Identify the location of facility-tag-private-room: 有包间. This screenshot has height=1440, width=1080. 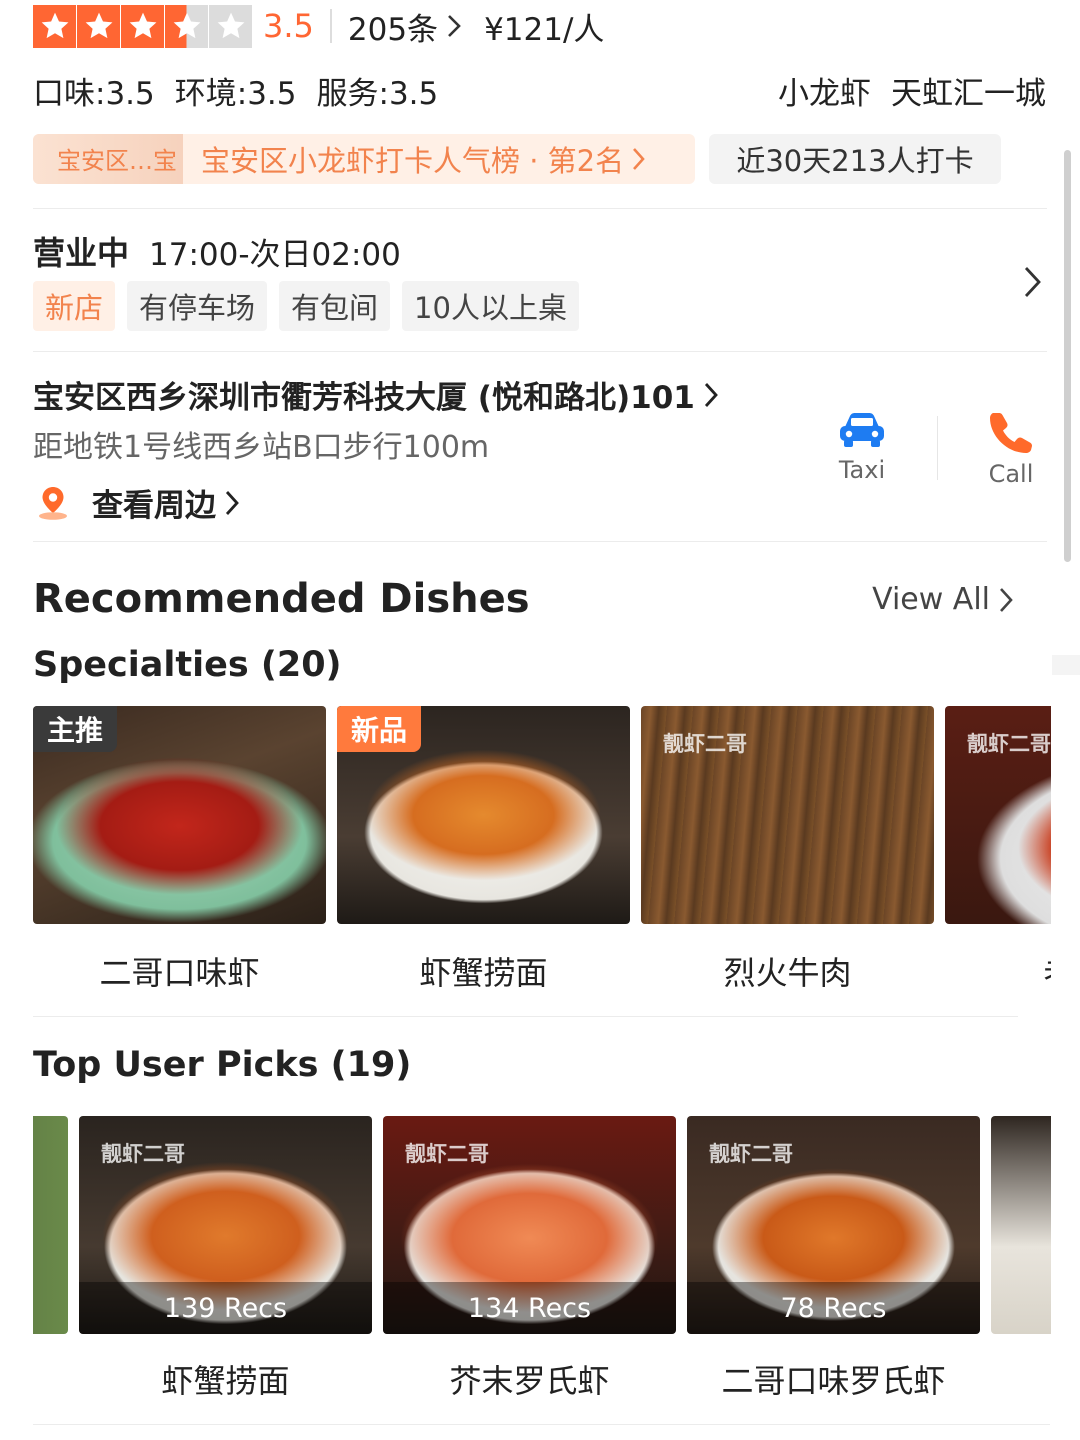
(335, 306).